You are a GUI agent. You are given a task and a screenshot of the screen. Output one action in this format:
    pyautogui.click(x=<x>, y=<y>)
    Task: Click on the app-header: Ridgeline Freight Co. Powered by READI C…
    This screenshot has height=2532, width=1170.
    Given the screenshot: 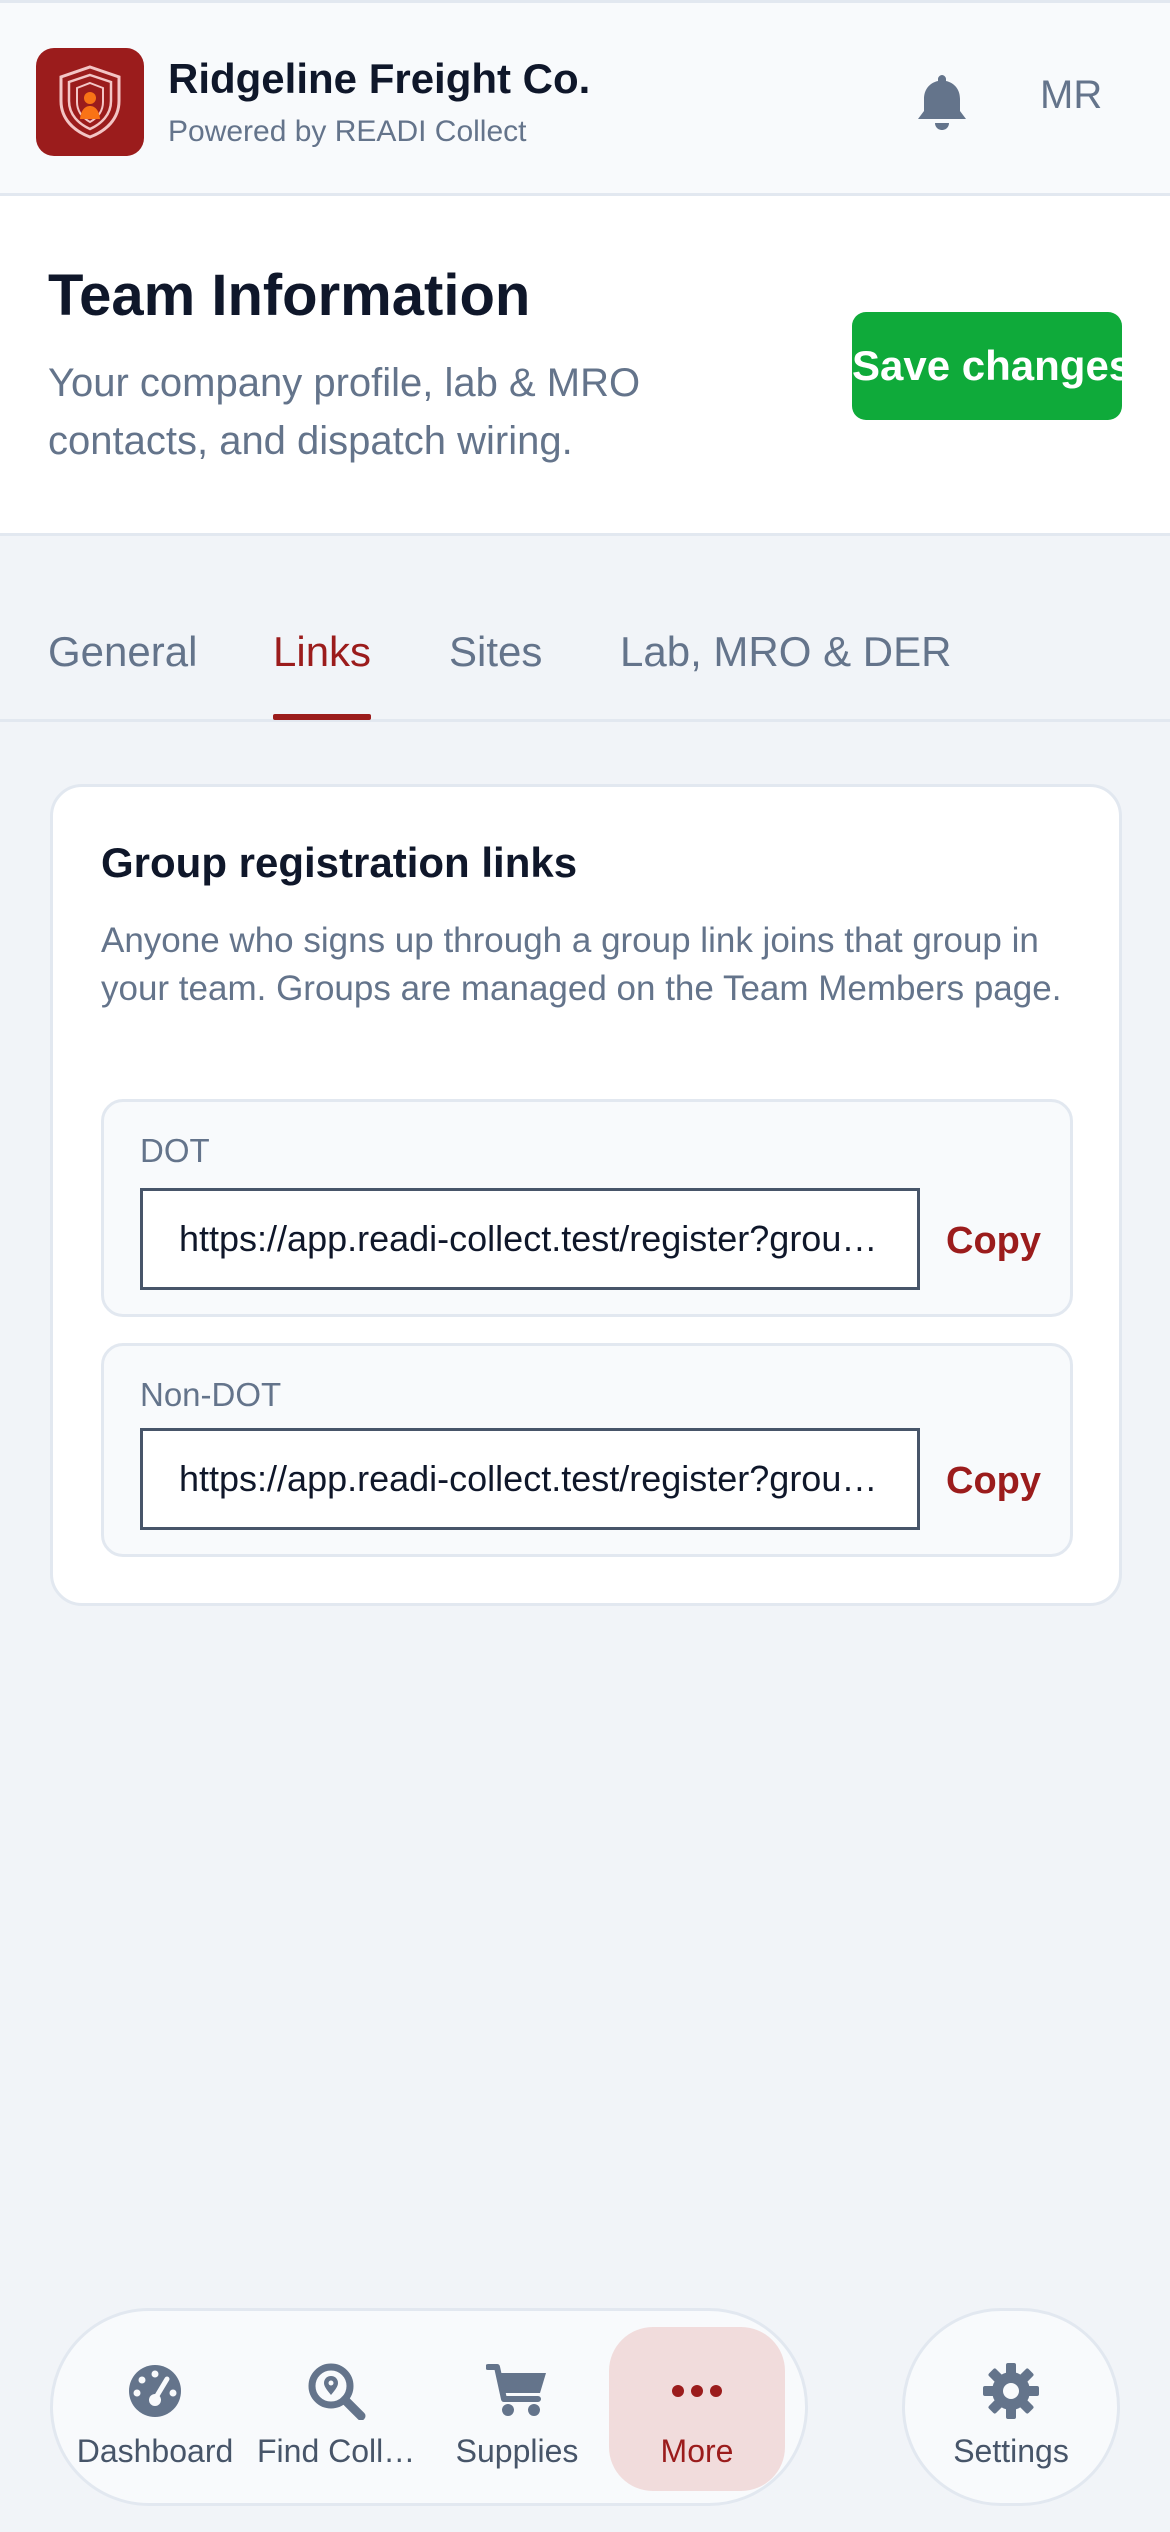 What is the action you would take?
    pyautogui.click(x=585, y=98)
    